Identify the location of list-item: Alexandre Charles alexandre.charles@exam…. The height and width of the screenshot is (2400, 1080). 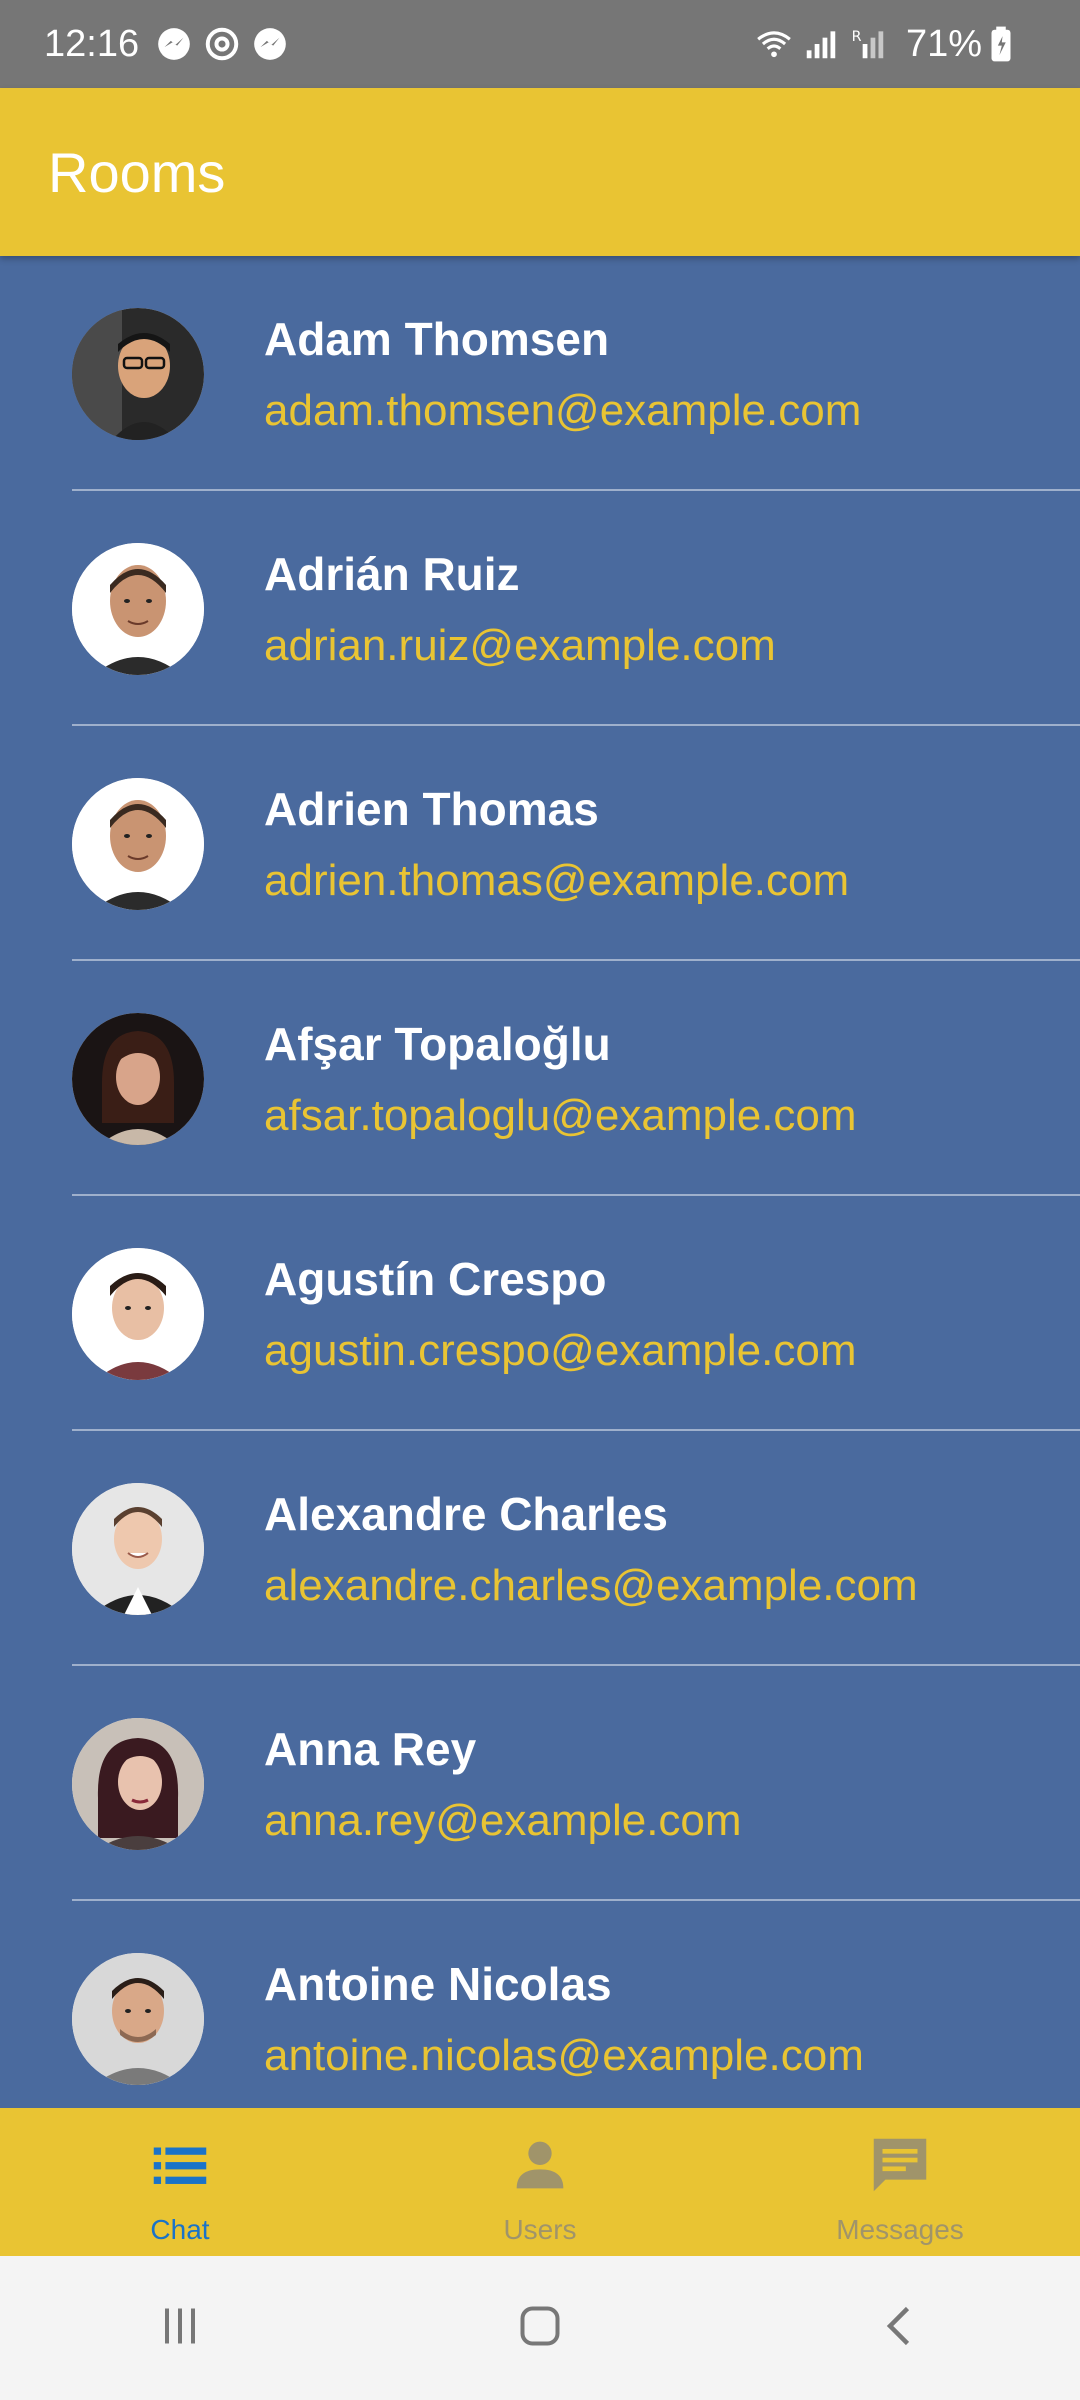
(540, 1548).